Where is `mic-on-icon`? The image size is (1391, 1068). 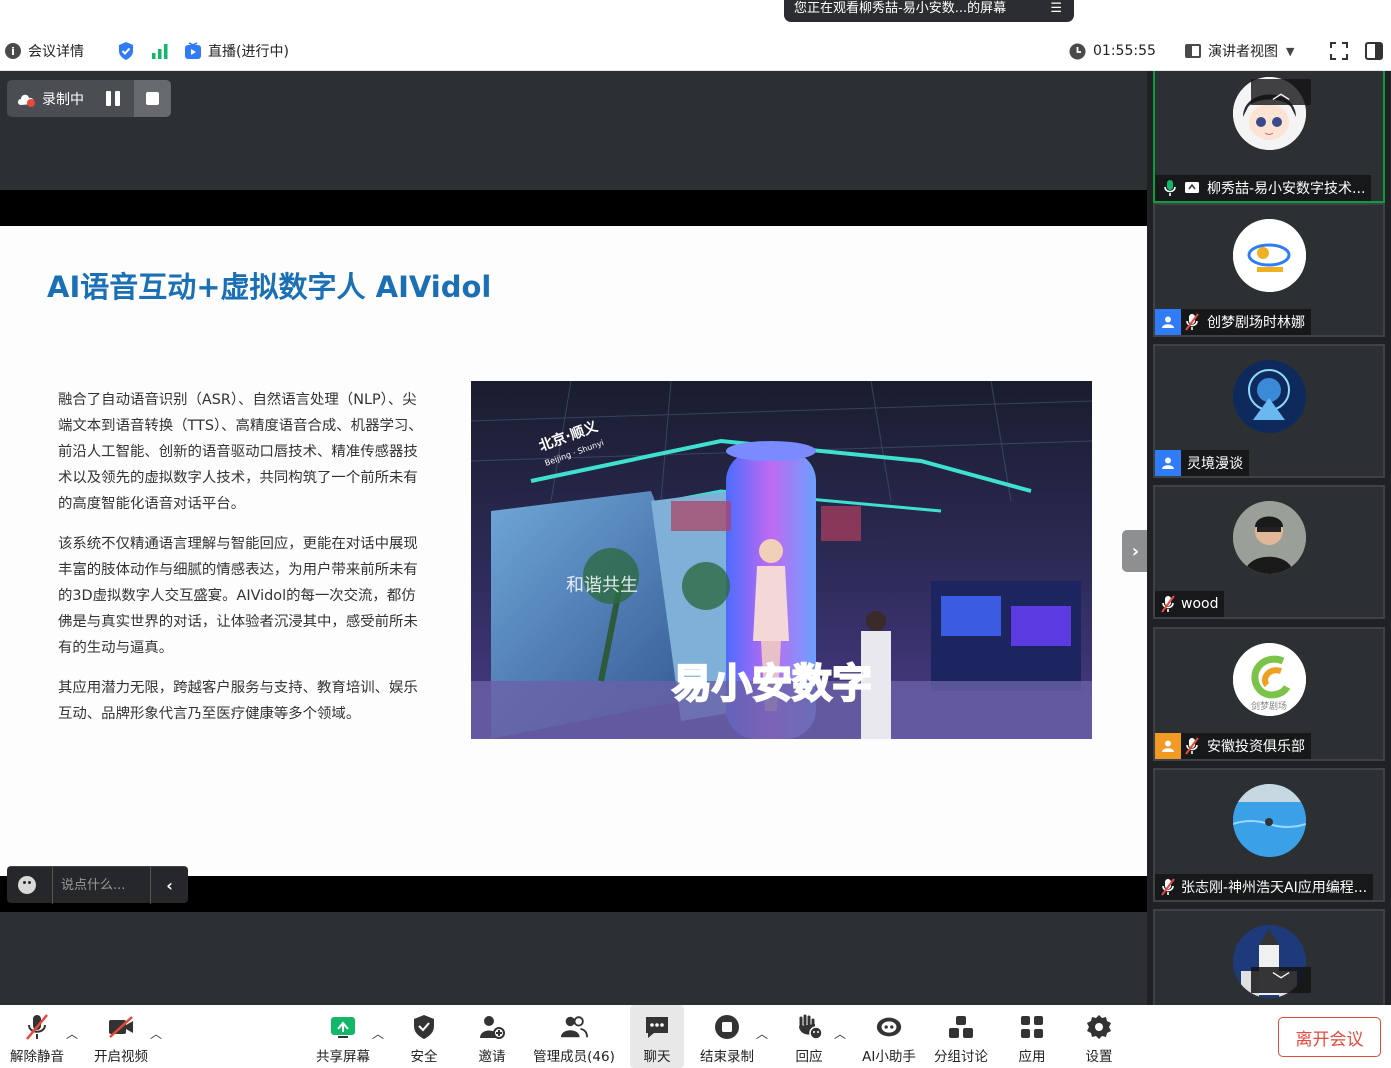
mic-on-icon is located at coordinates (1170, 188).